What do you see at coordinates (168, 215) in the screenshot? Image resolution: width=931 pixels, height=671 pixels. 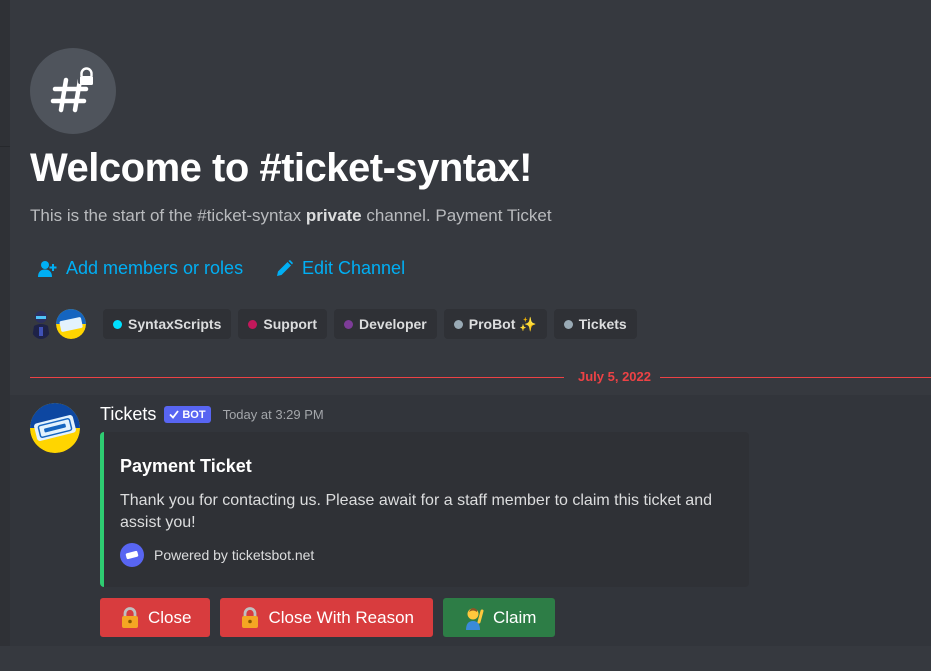 I see `description-prefix: This is the start of the #ticket-syntax` at bounding box center [168, 215].